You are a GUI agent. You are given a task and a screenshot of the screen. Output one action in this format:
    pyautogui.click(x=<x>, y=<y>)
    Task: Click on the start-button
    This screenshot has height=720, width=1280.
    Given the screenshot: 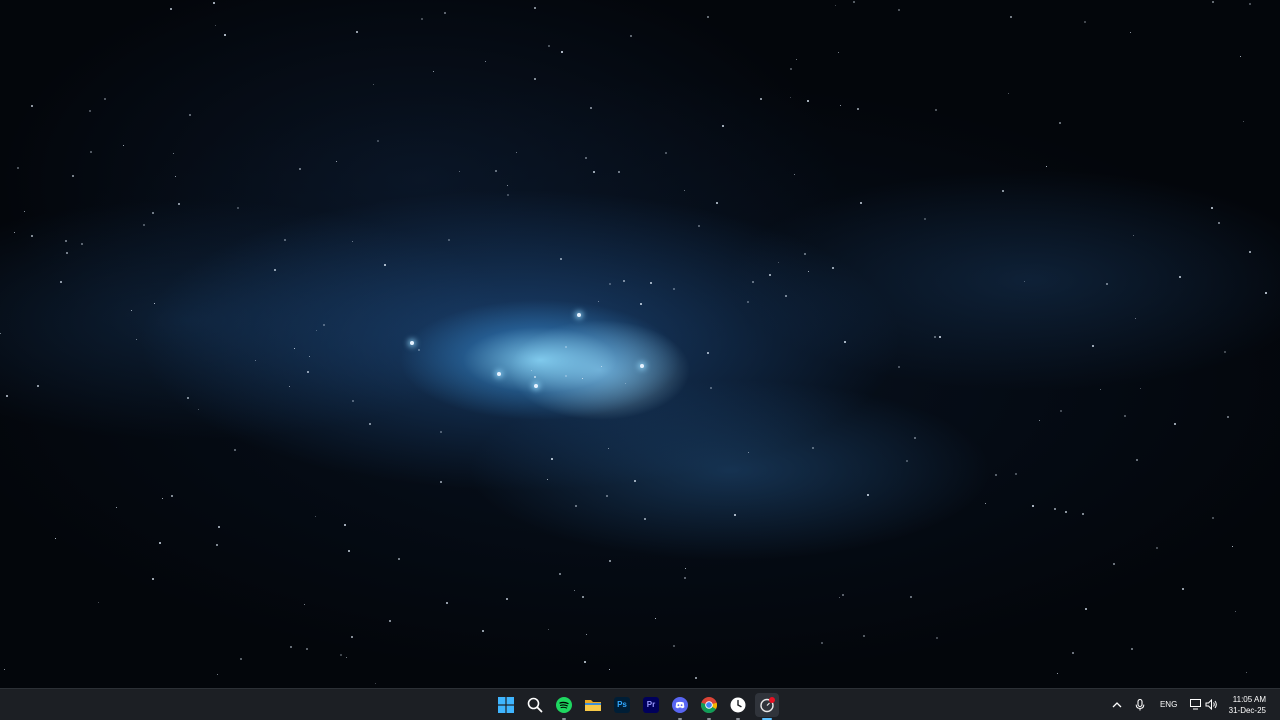 What is the action you would take?
    pyautogui.click(x=506, y=705)
    